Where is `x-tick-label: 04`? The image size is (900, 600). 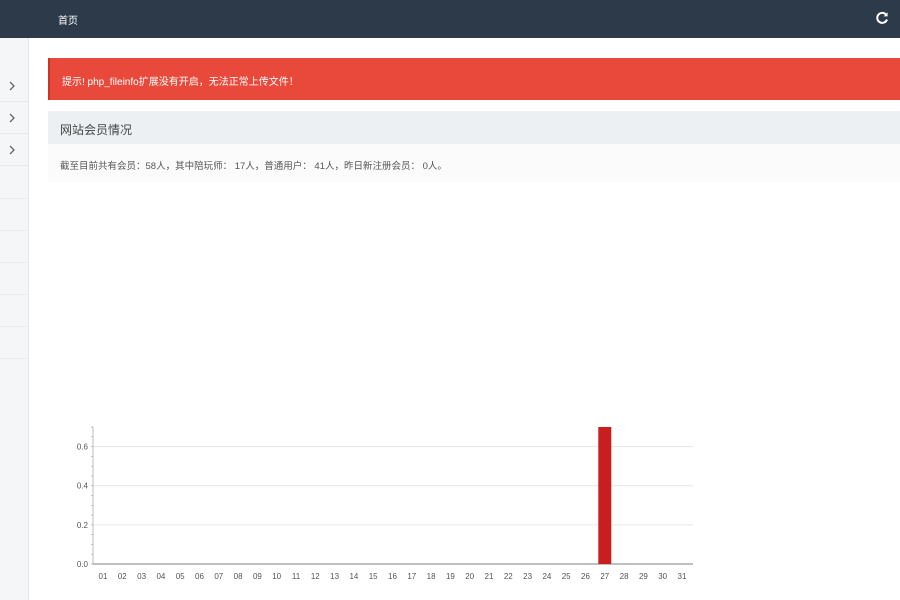 x-tick-label: 04 is located at coordinates (160, 576).